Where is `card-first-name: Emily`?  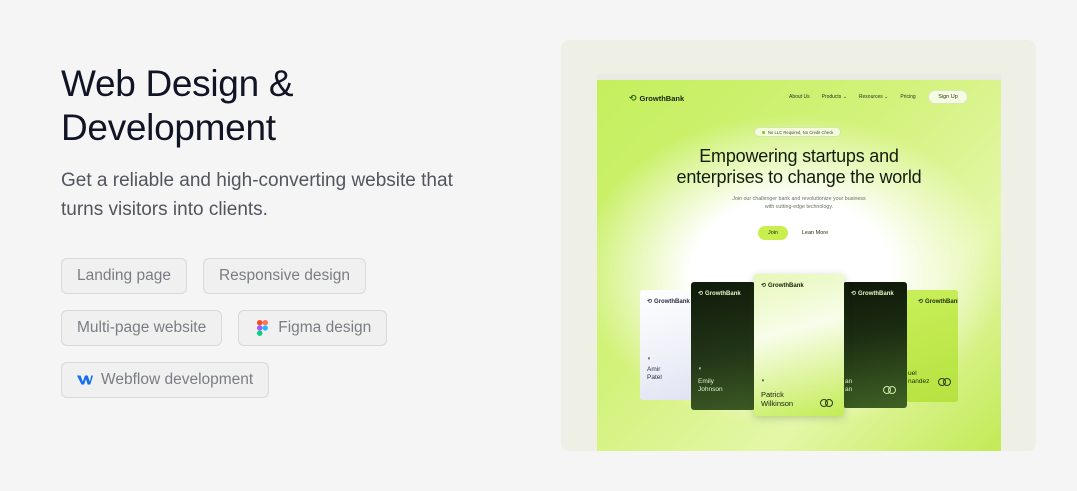 card-first-name: Emily is located at coordinates (706, 381).